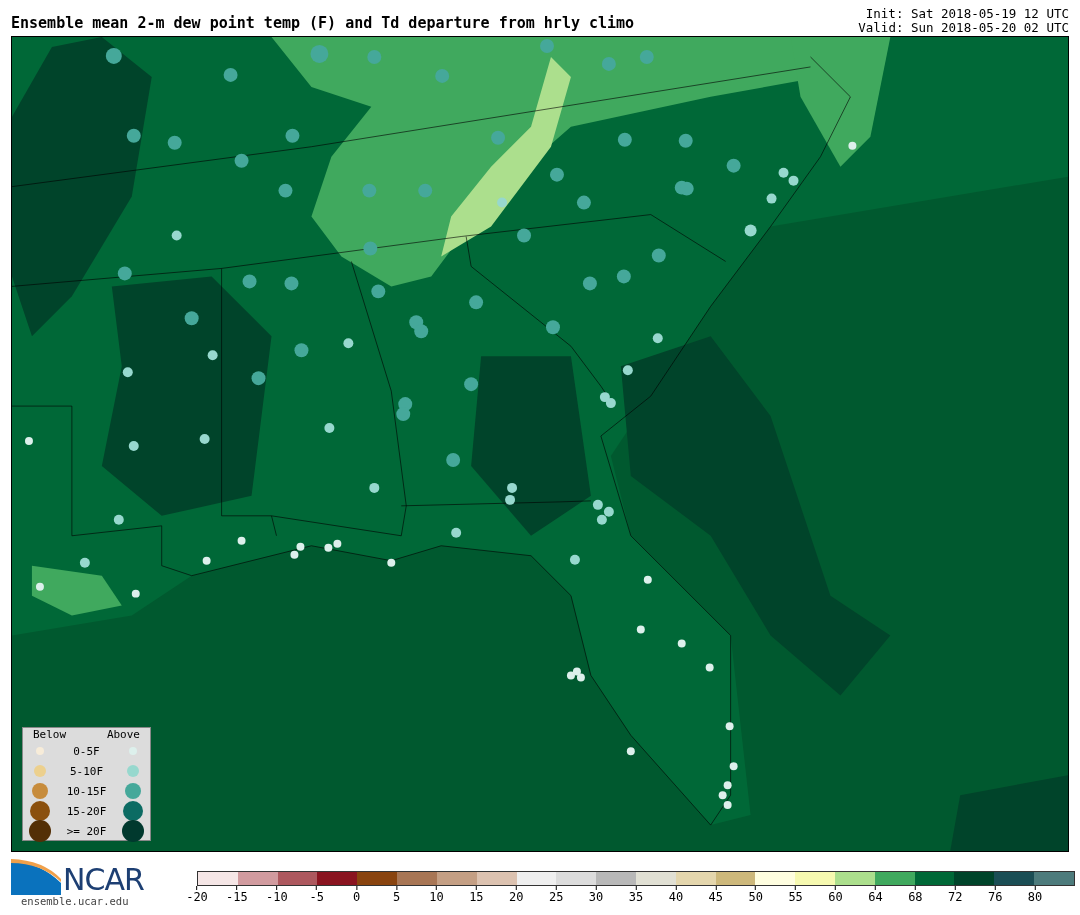 Image resolution: width=1080 pixels, height=915 pixels. Describe the element at coordinates (276, 897) in the screenshot. I see `colorbar-tick-label: -10` at that location.